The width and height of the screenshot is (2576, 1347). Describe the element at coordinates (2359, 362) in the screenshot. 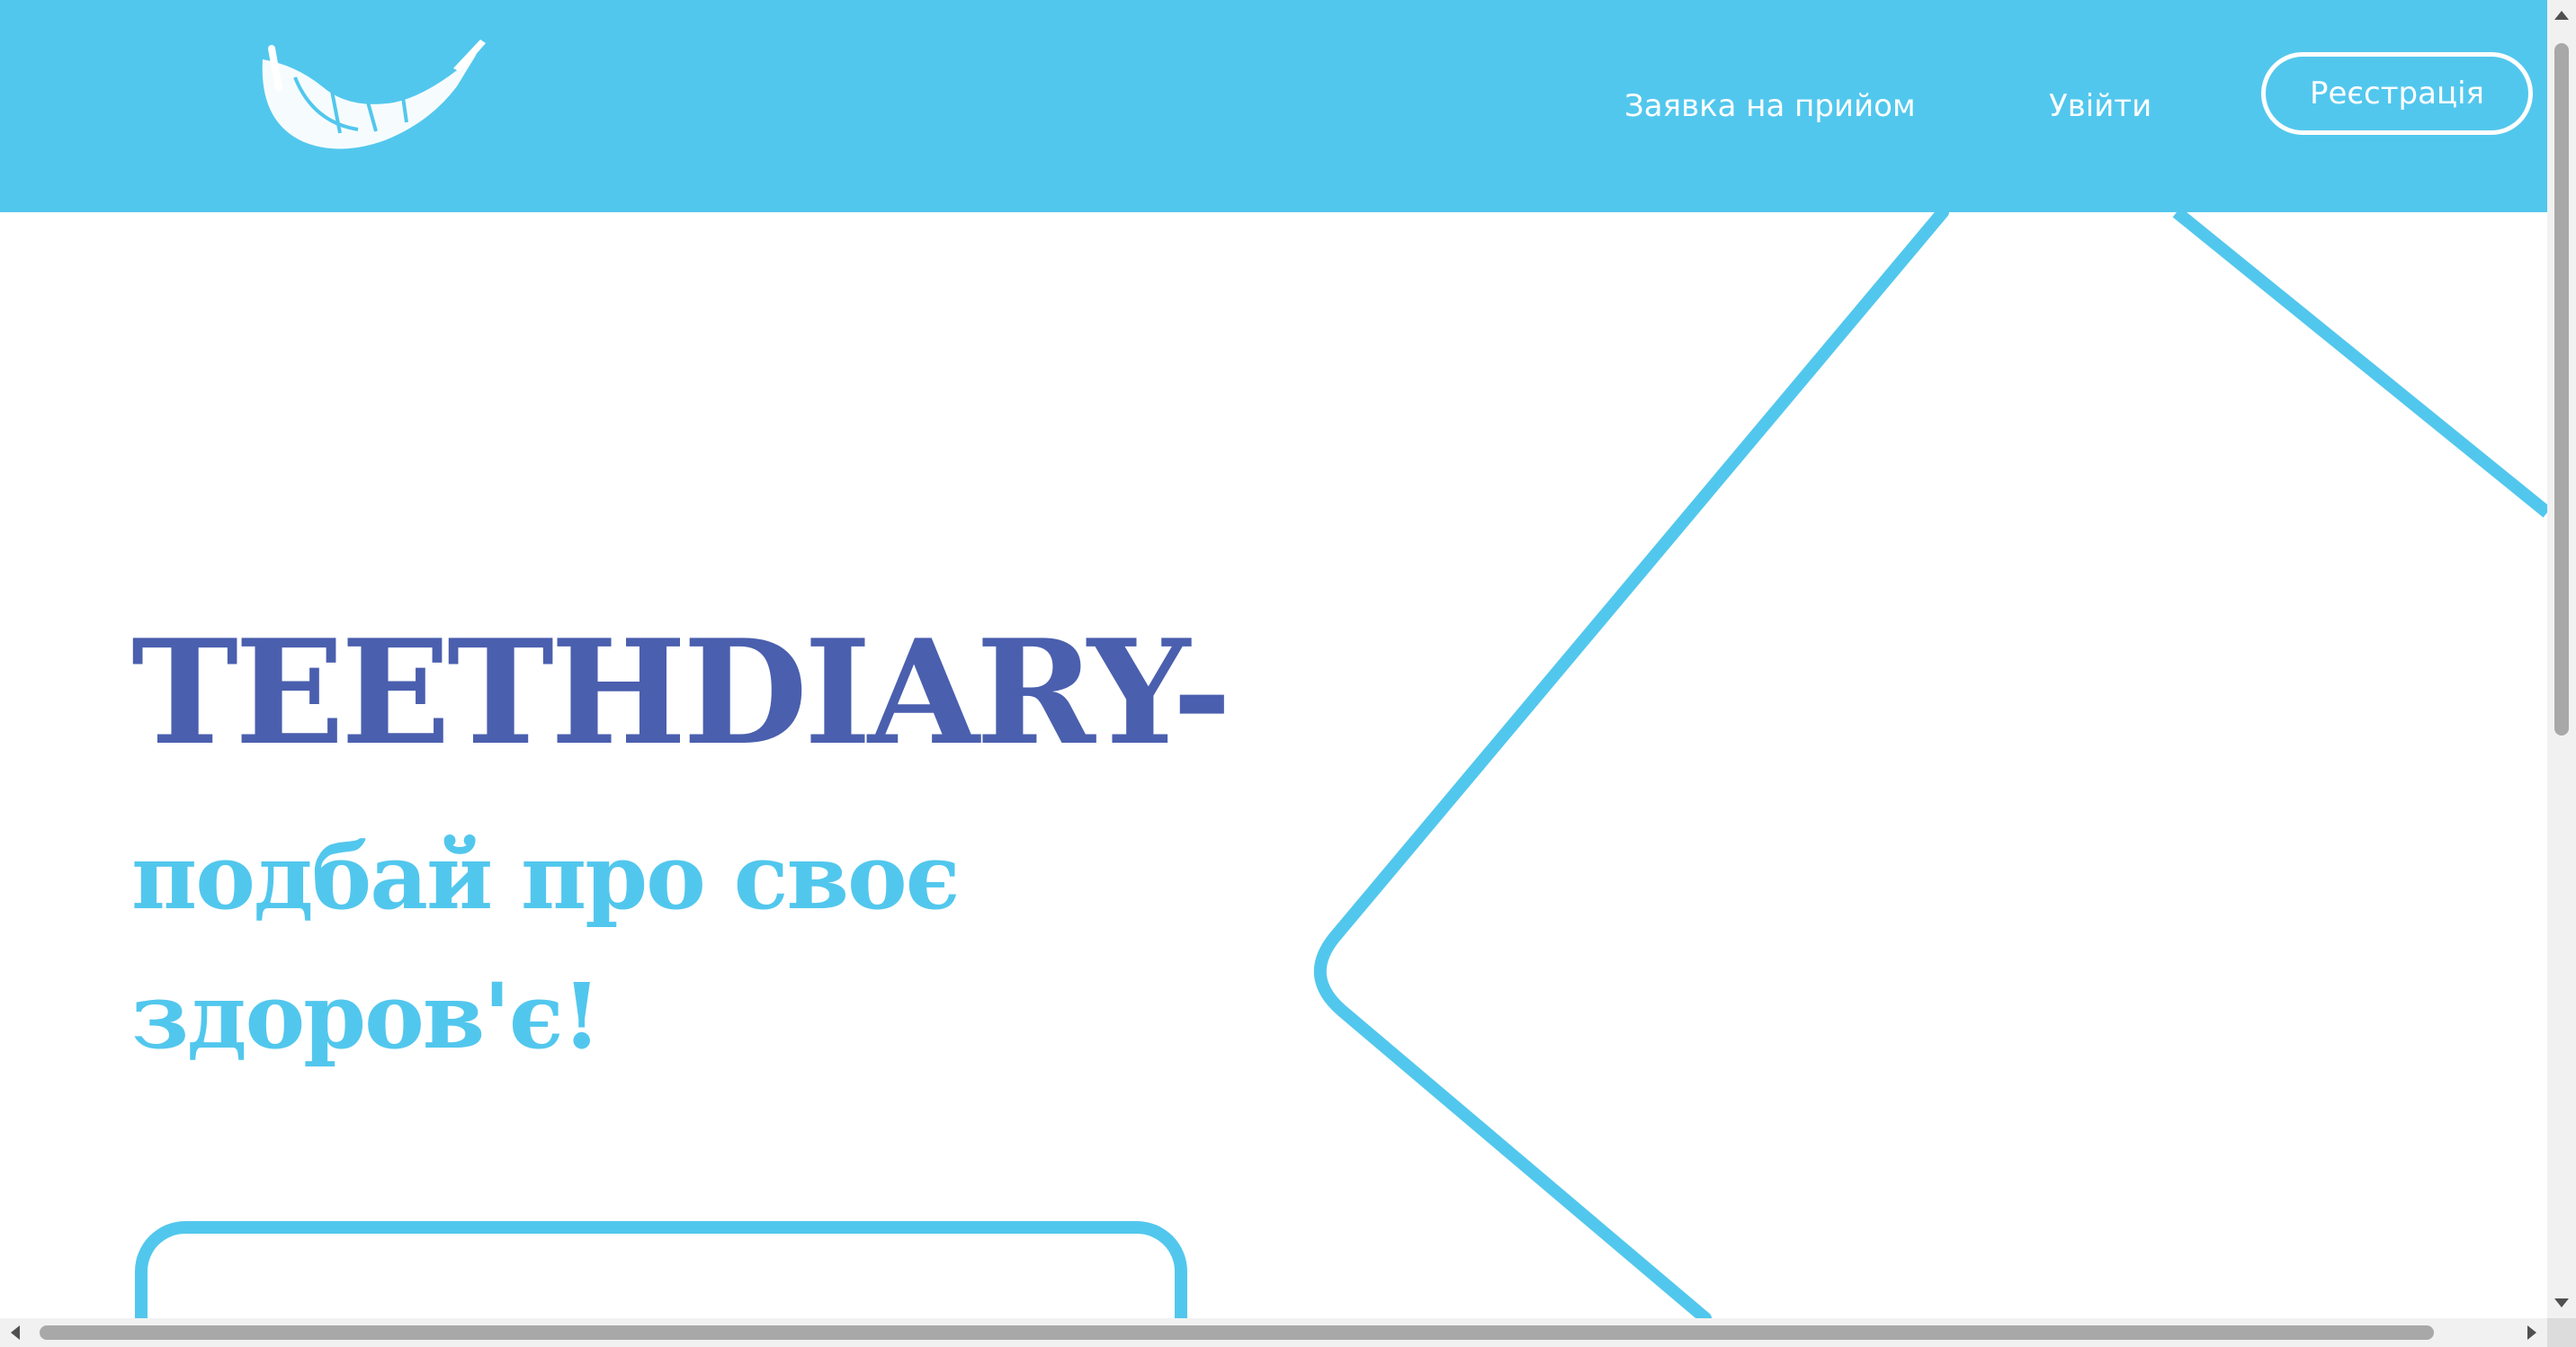

I see `decorative-diagonal-line-right` at that location.